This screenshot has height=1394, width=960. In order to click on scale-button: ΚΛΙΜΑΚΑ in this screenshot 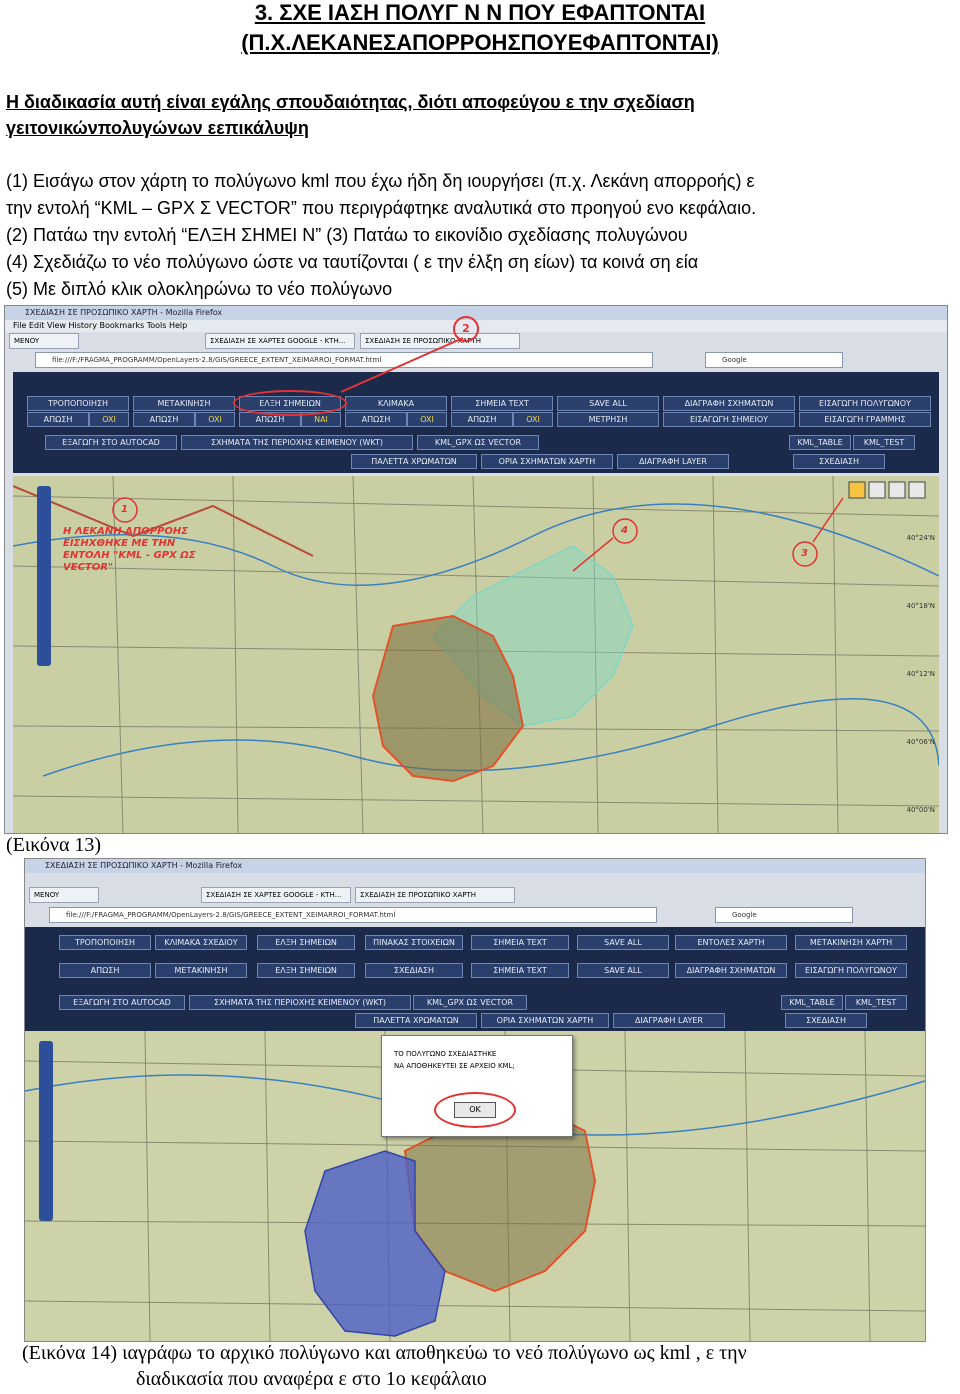, I will do `click(396, 403)`.